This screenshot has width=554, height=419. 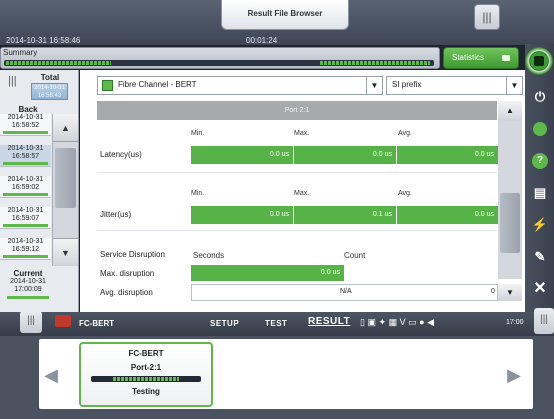 What do you see at coordinates (402, 322) in the screenshot?
I see `v-icon: V` at bounding box center [402, 322].